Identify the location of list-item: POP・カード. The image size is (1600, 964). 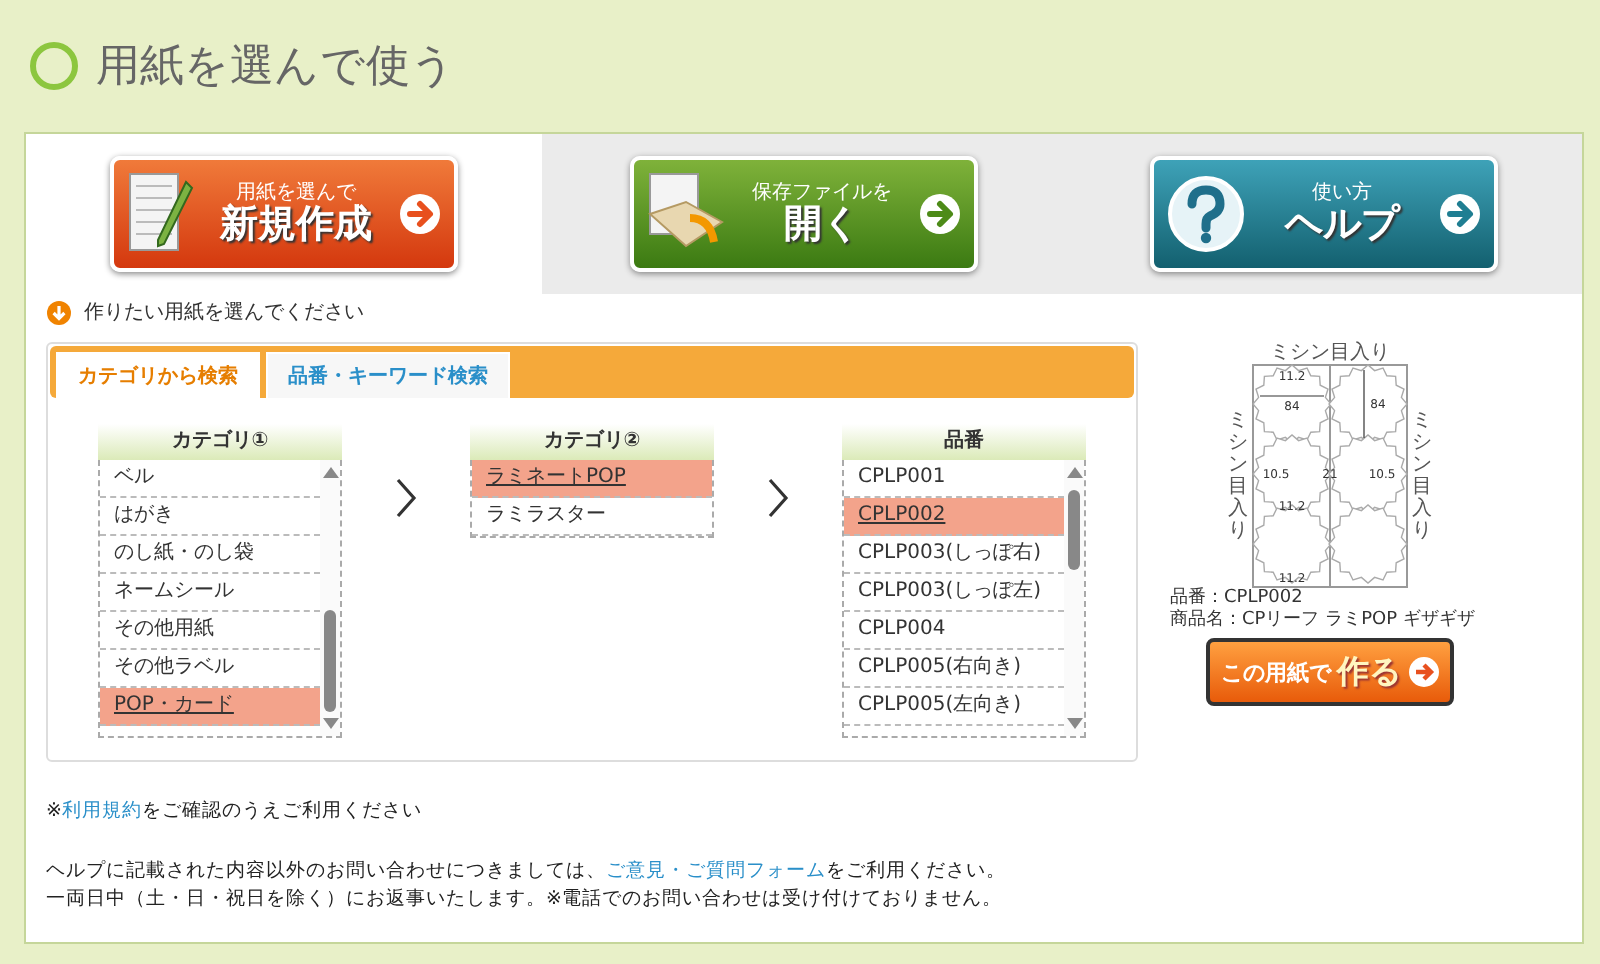
(210, 707).